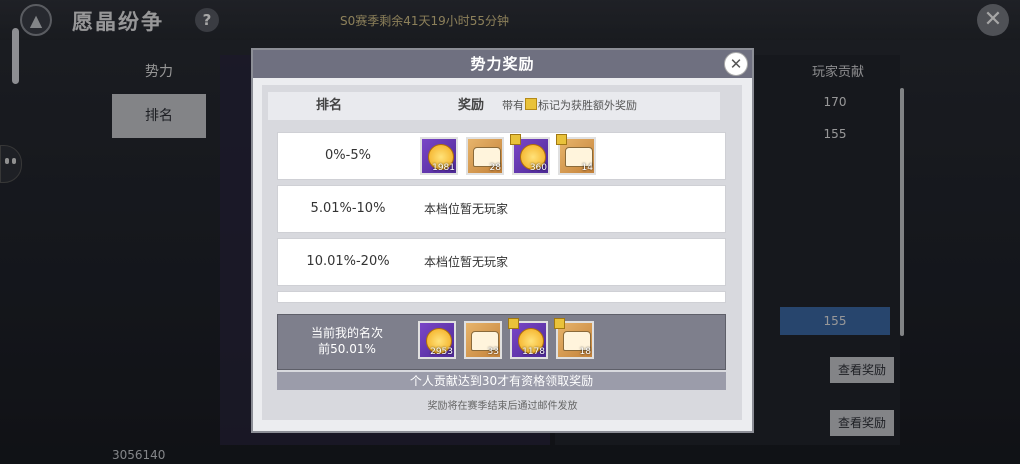 Image resolution: width=1020 pixels, height=464 pixels. I want to click on my-rank-label: 当前我的名次 前50.01%, so click(347, 341).